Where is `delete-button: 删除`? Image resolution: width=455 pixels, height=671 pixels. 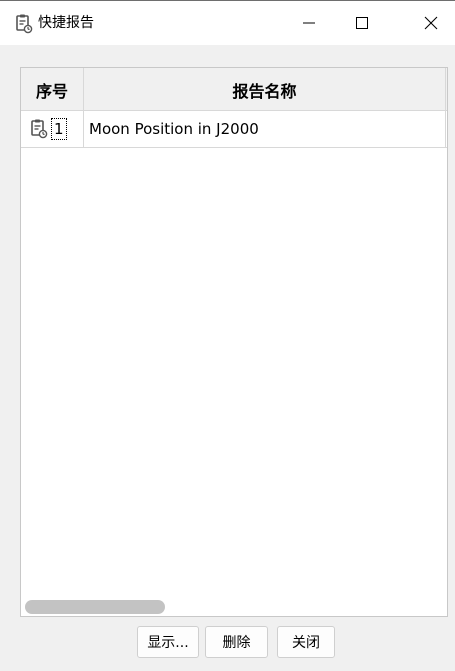 delete-button: 删除 is located at coordinates (236, 642).